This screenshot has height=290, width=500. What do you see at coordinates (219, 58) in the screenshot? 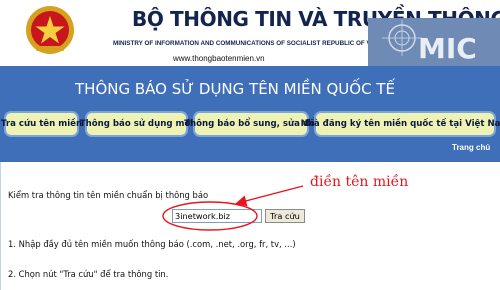
I see `site-url: www.thongbaotenmien.vn` at bounding box center [219, 58].